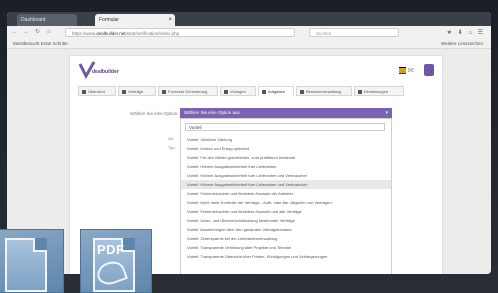  I want to click on filter-value: Vorteil, so click(195, 127).